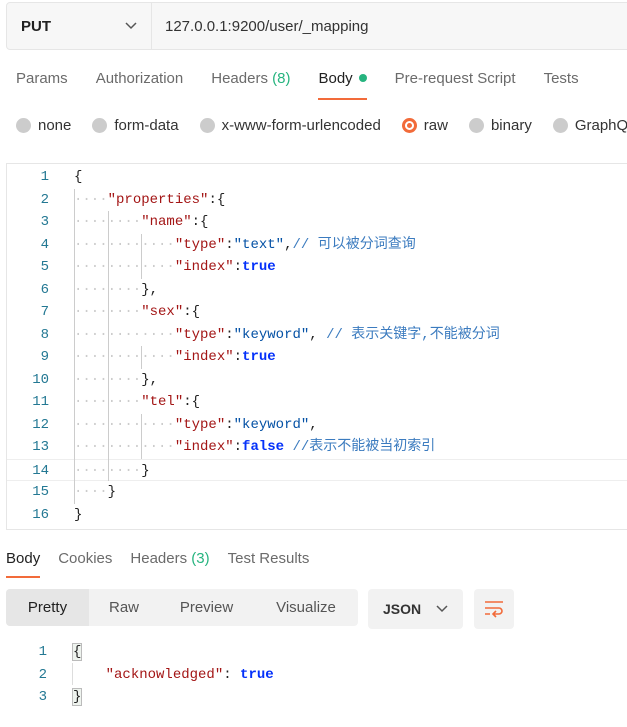  Describe the element at coordinates (85, 564) in the screenshot. I see `response-tab-cookies: Cookies` at that location.